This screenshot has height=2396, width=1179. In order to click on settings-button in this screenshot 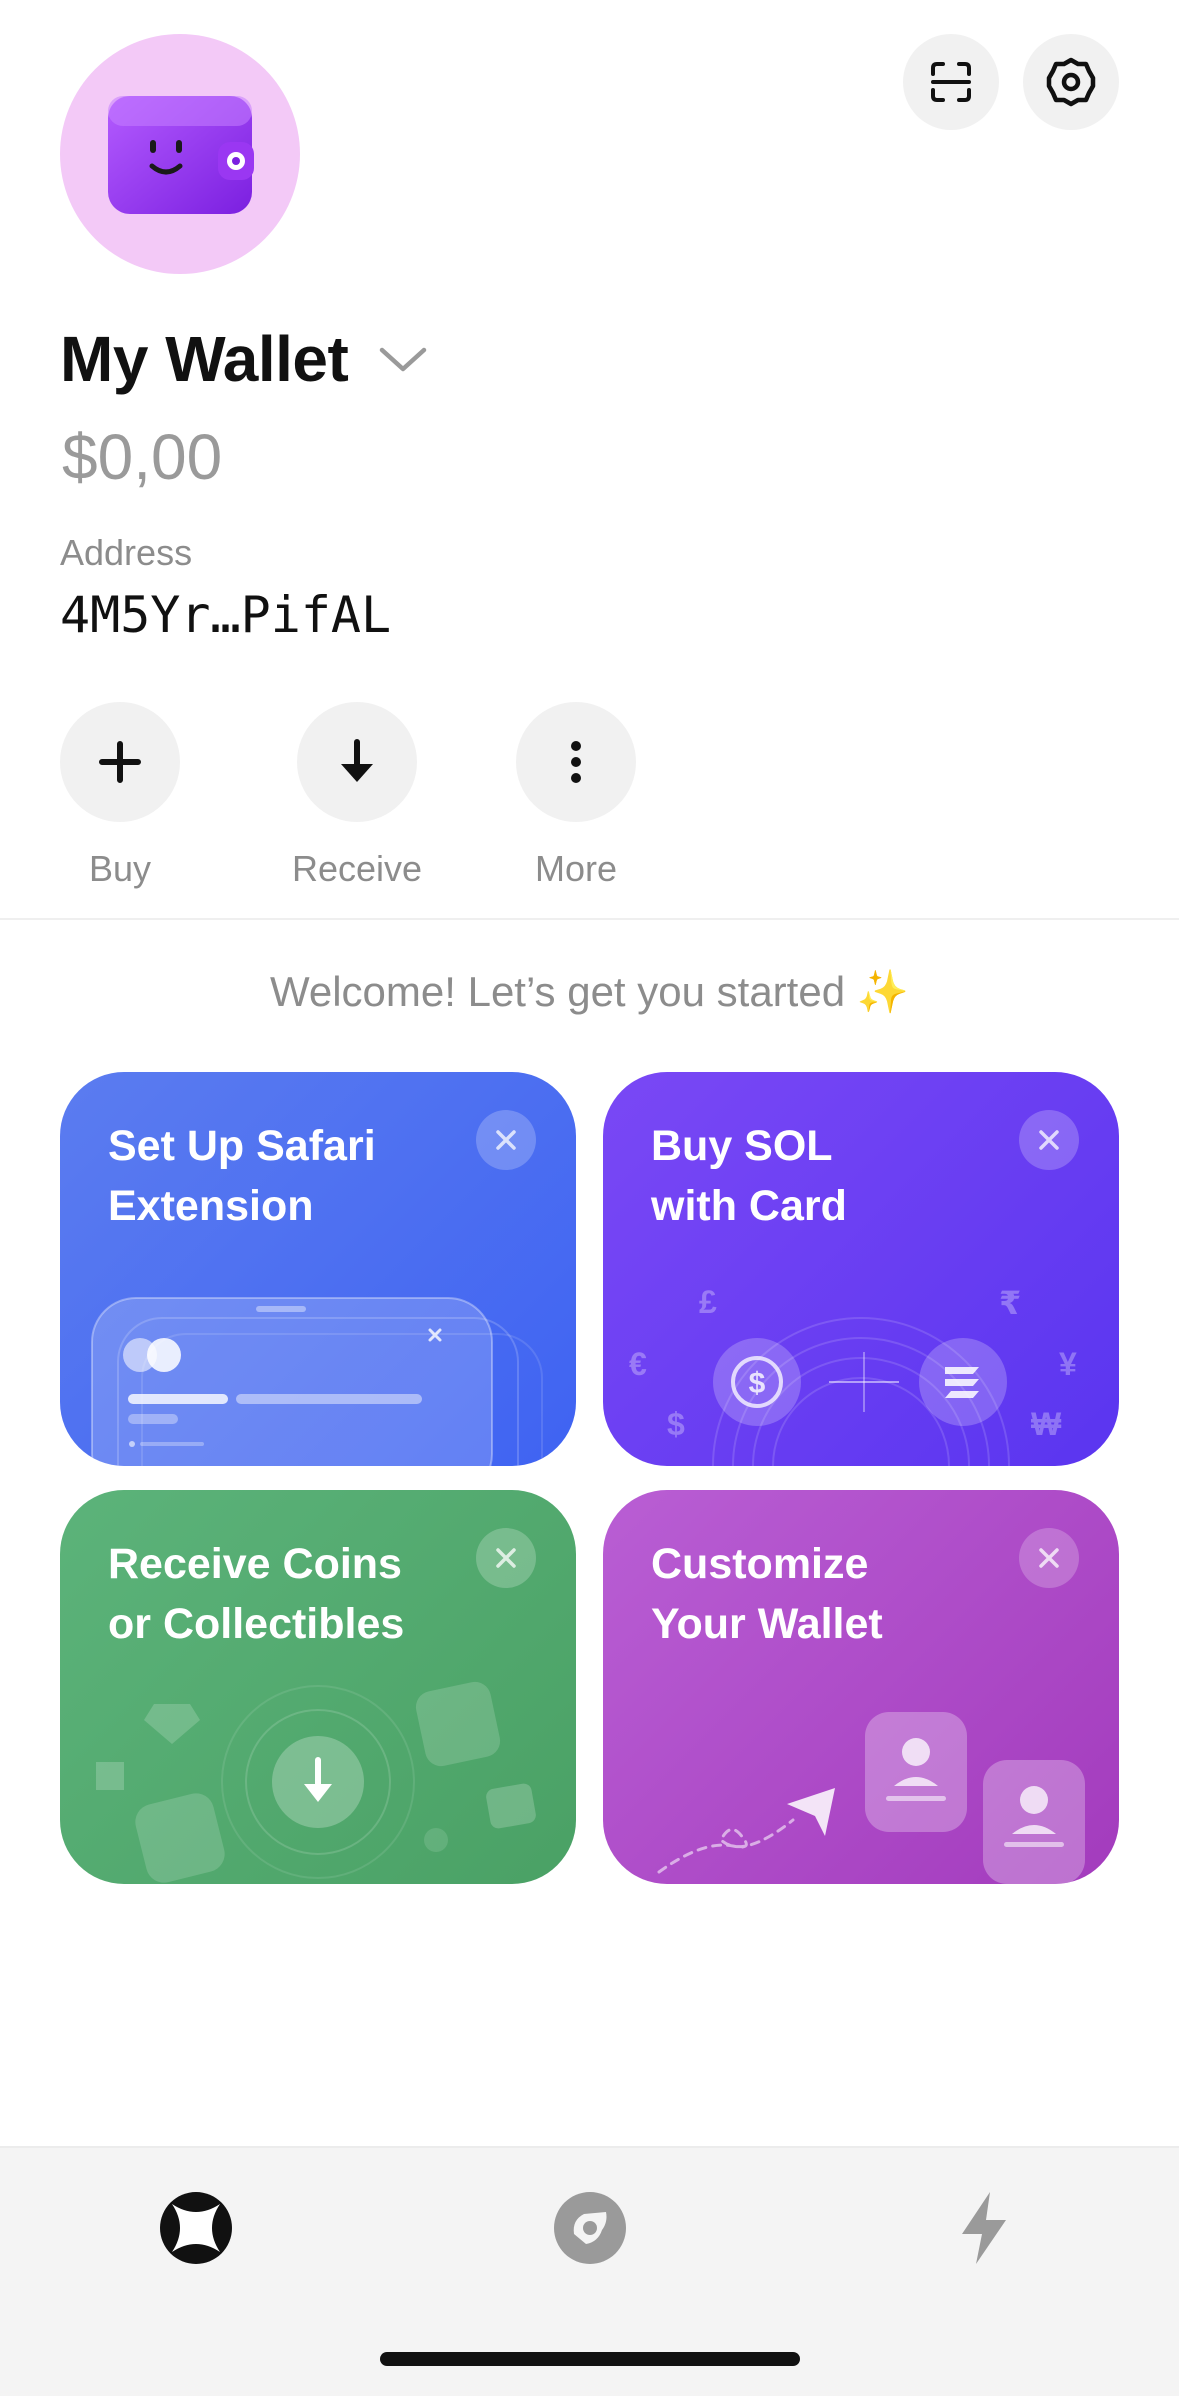, I will do `click(1071, 82)`.